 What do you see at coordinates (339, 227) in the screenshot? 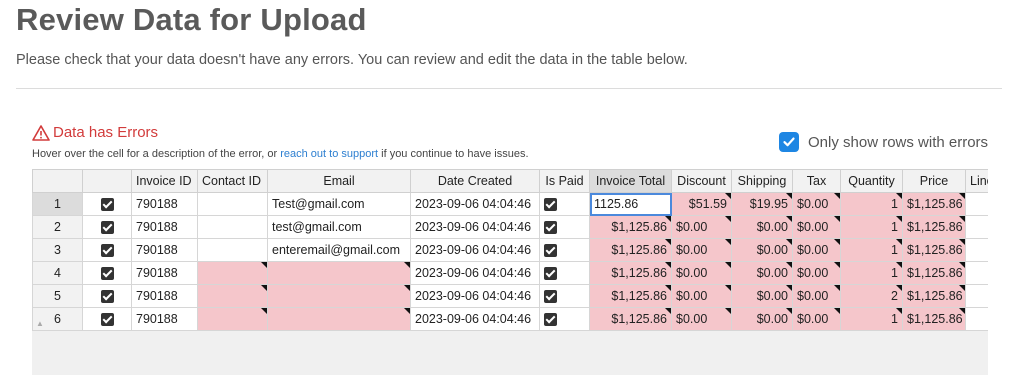
I see `cell-email: test@gmail.com` at bounding box center [339, 227].